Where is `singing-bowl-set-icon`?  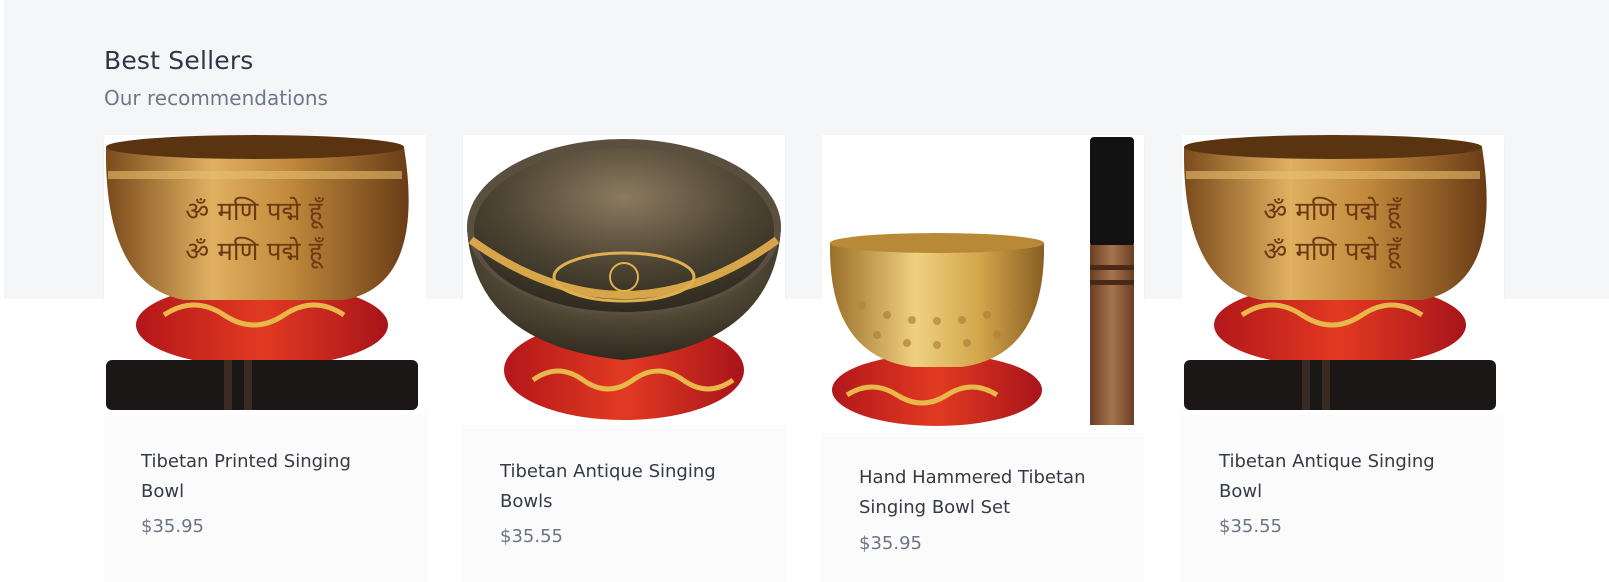
singing-bowl-set-icon is located at coordinates (981, 281).